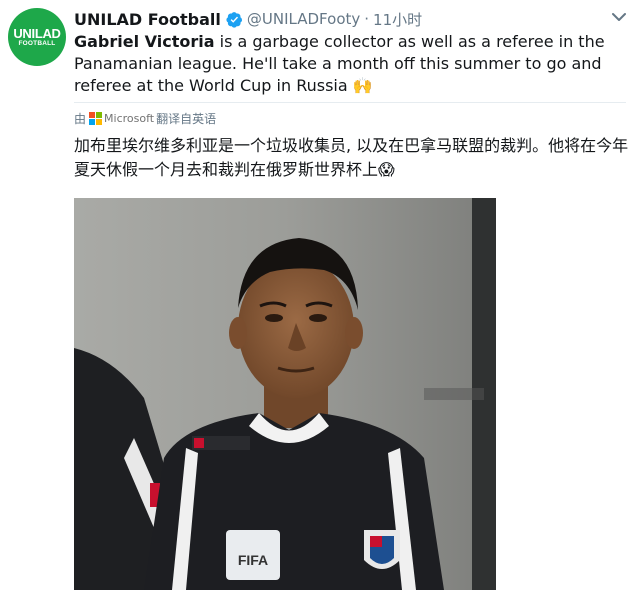 Image resolution: width=640 pixels, height=593 pixels. Describe the element at coordinates (147, 19) in the screenshot. I see `author-name: UNILAD Football` at that location.